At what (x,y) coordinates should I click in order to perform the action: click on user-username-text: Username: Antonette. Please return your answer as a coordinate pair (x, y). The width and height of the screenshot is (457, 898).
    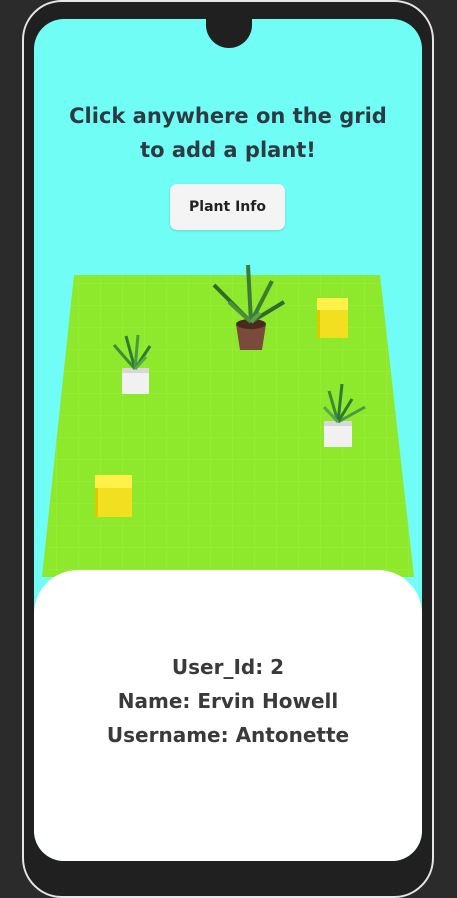
    Looking at the image, I should click on (228, 735).